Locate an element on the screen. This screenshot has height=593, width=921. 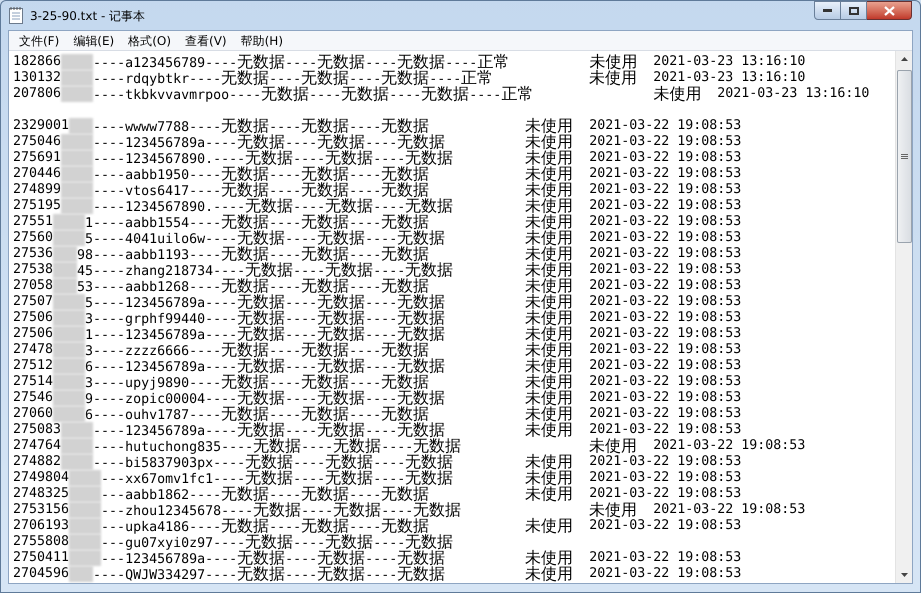
line-text: 5----123456789a----无数据----无数据----无数据 is located at coordinates (265, 302).